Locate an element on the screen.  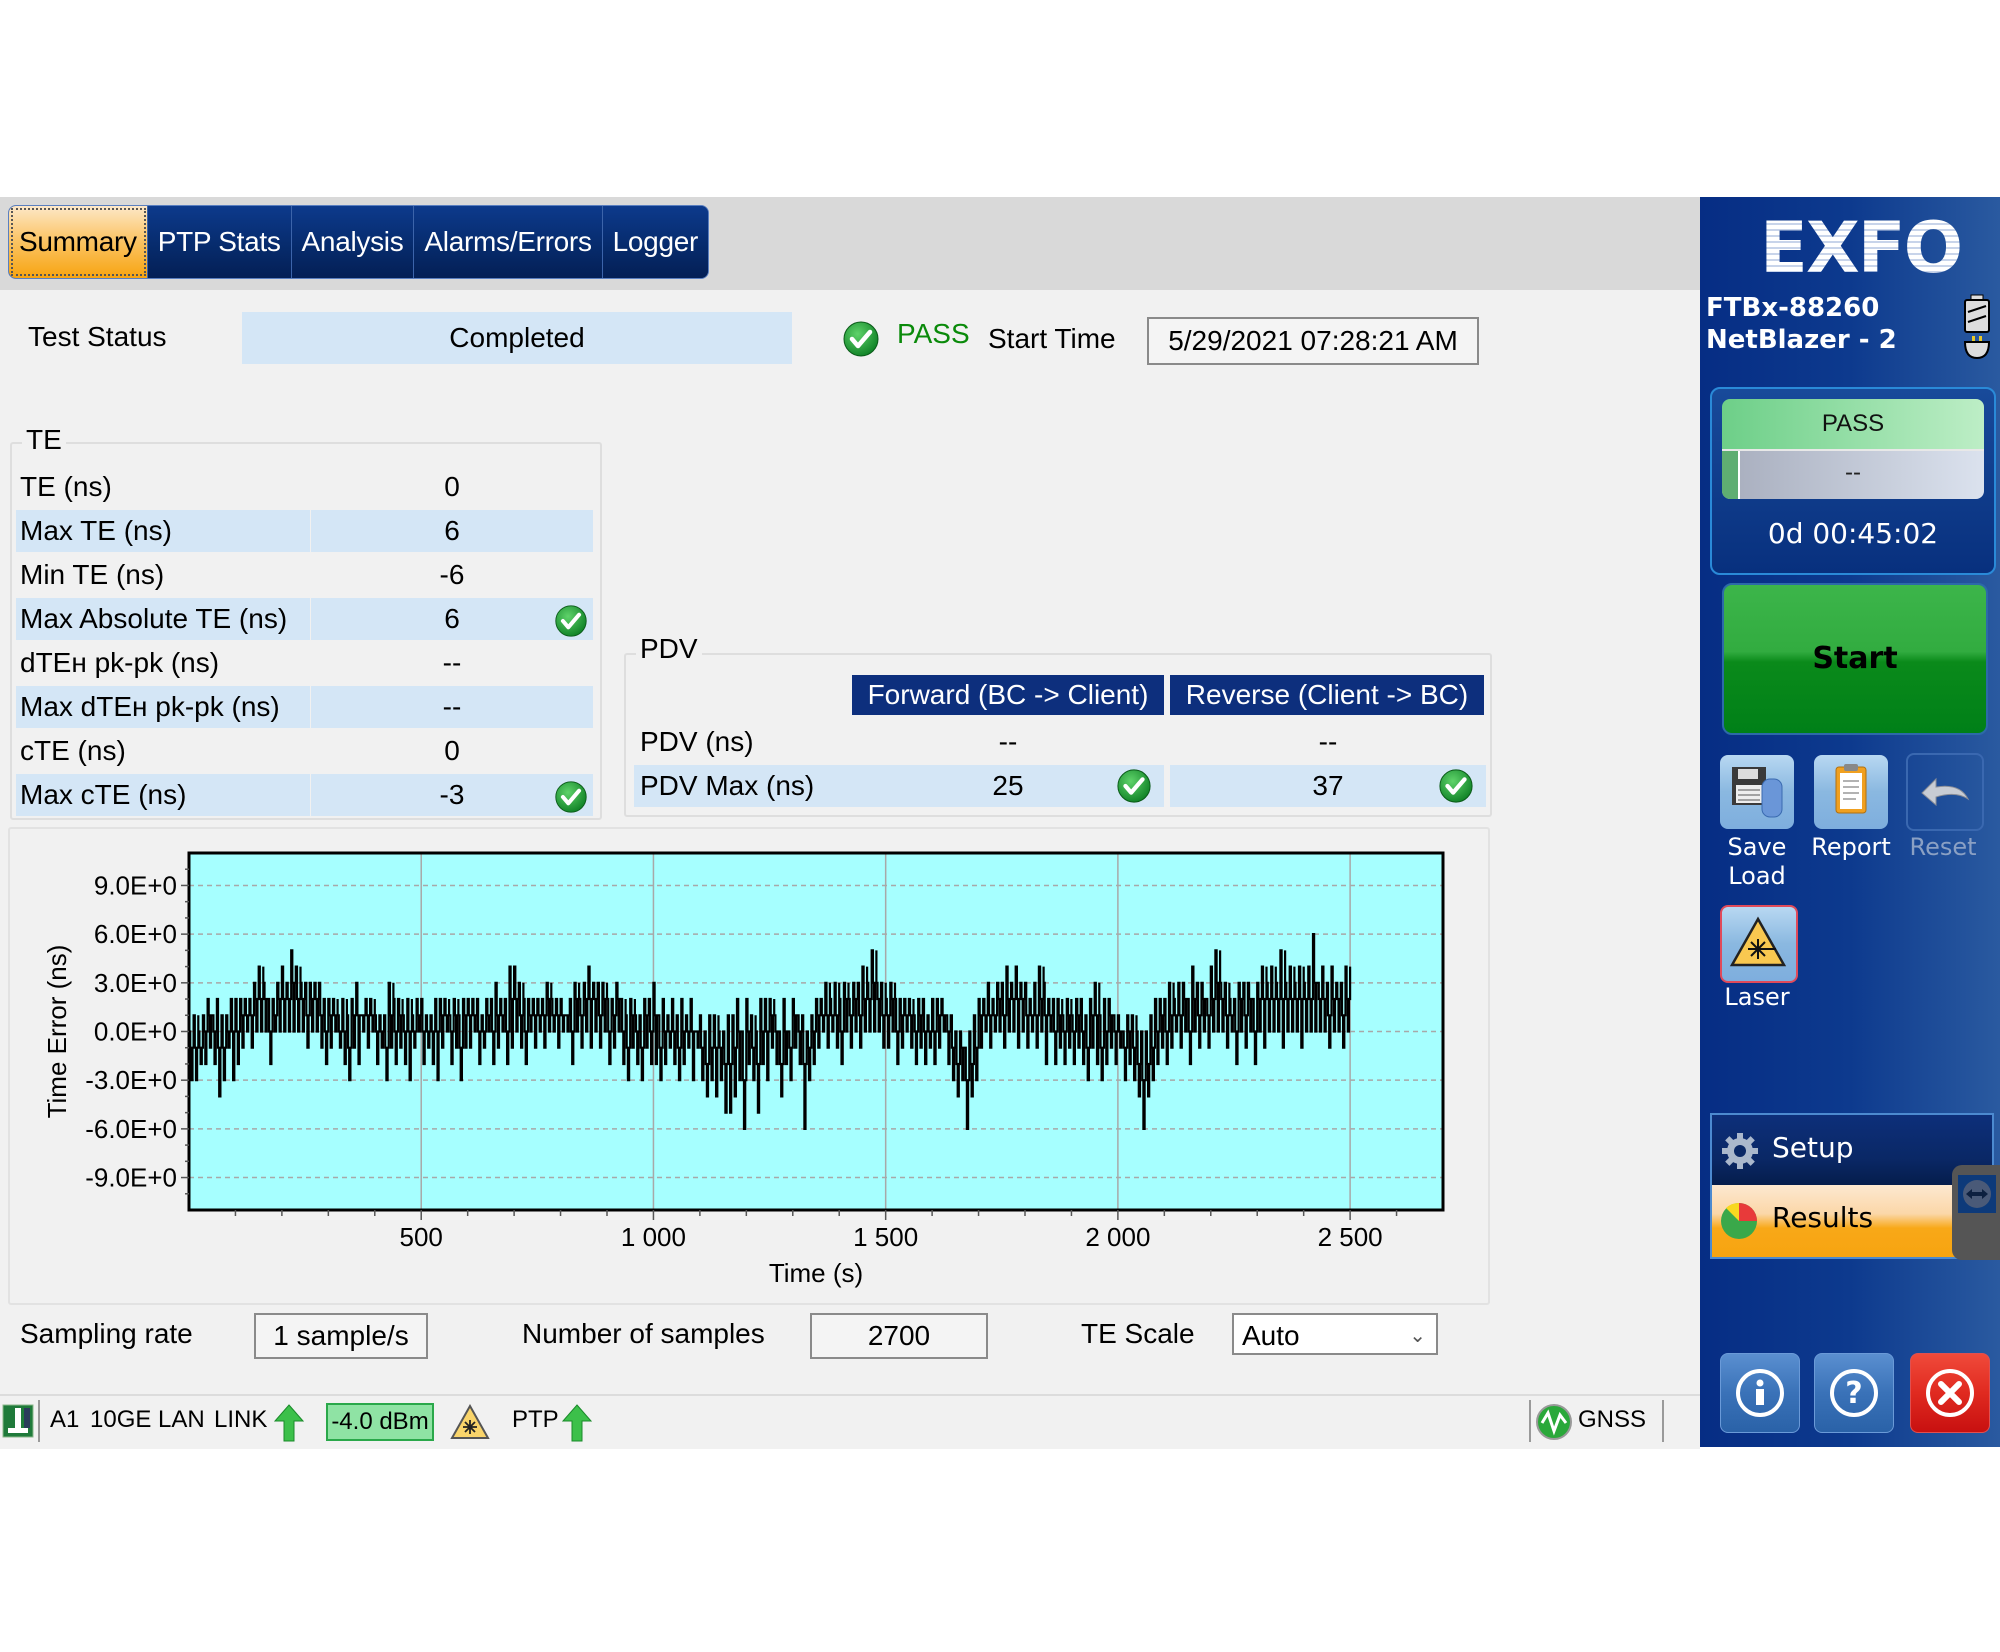
te-table-row: Max cTE (ns) -3 is located at coordinates (307, 795).